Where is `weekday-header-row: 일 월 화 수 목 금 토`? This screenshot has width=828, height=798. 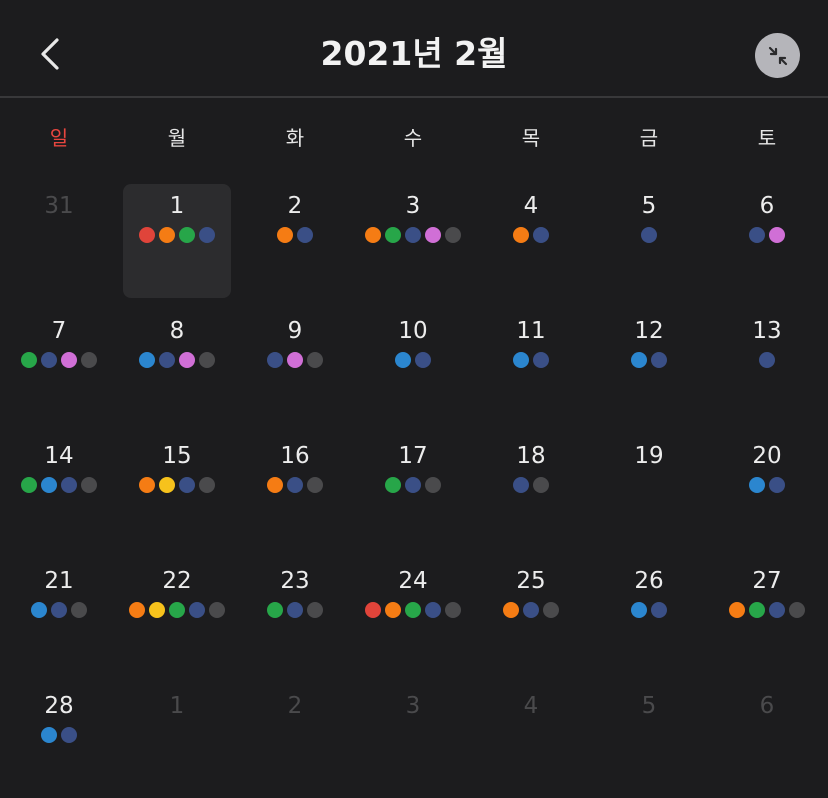
weekday-header-row: 일 월 화 수 목 금 토 is located at coordinates (414, 138).